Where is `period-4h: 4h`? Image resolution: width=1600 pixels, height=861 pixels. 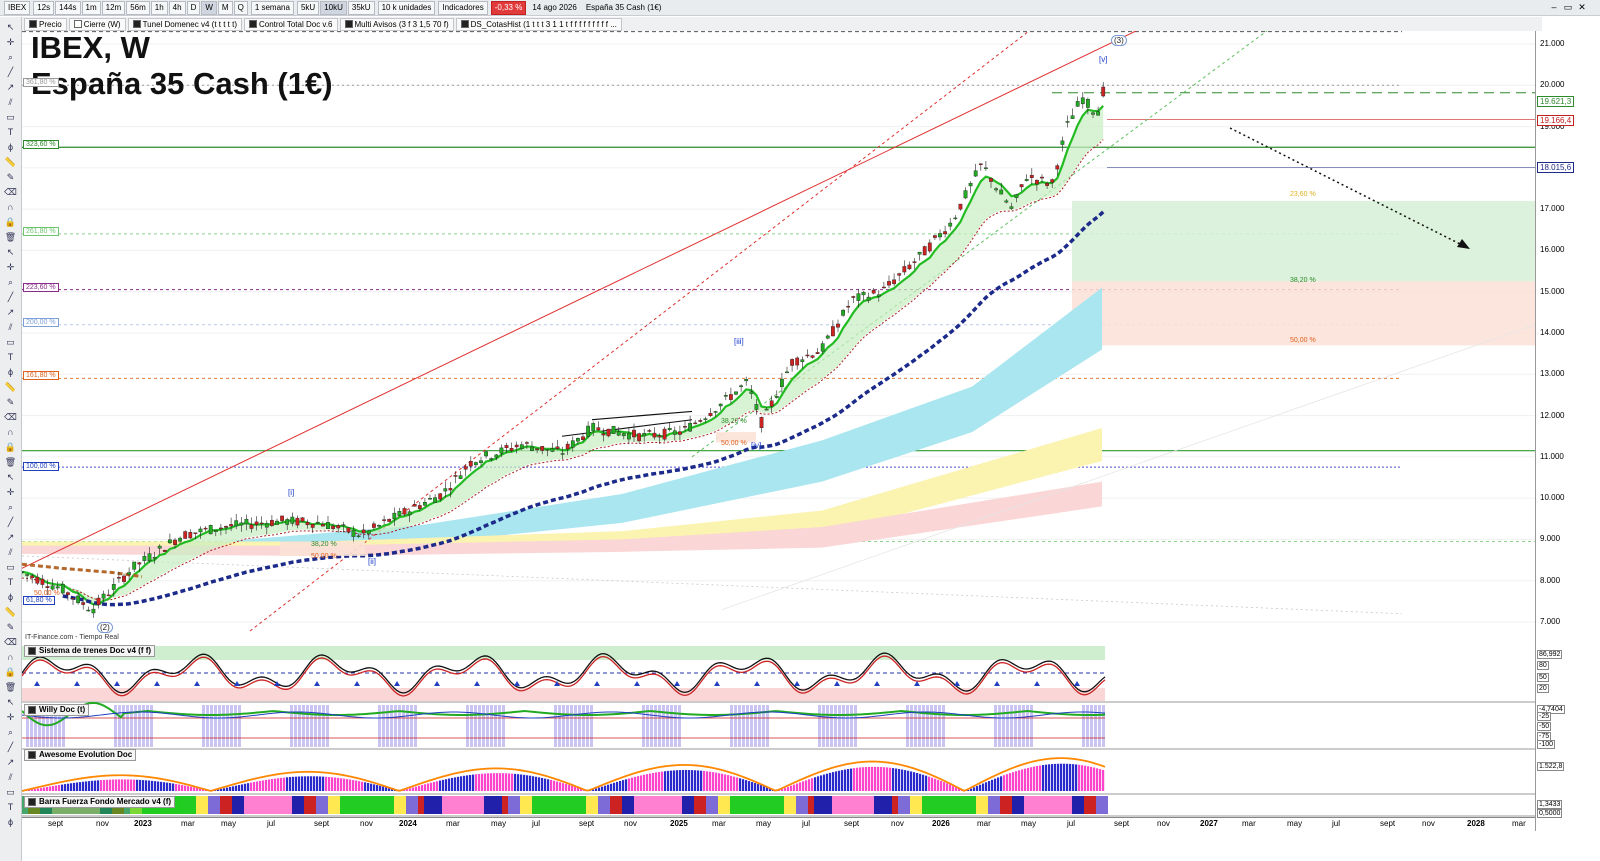
period-4h: 4h is located at coordinates (177, 7).